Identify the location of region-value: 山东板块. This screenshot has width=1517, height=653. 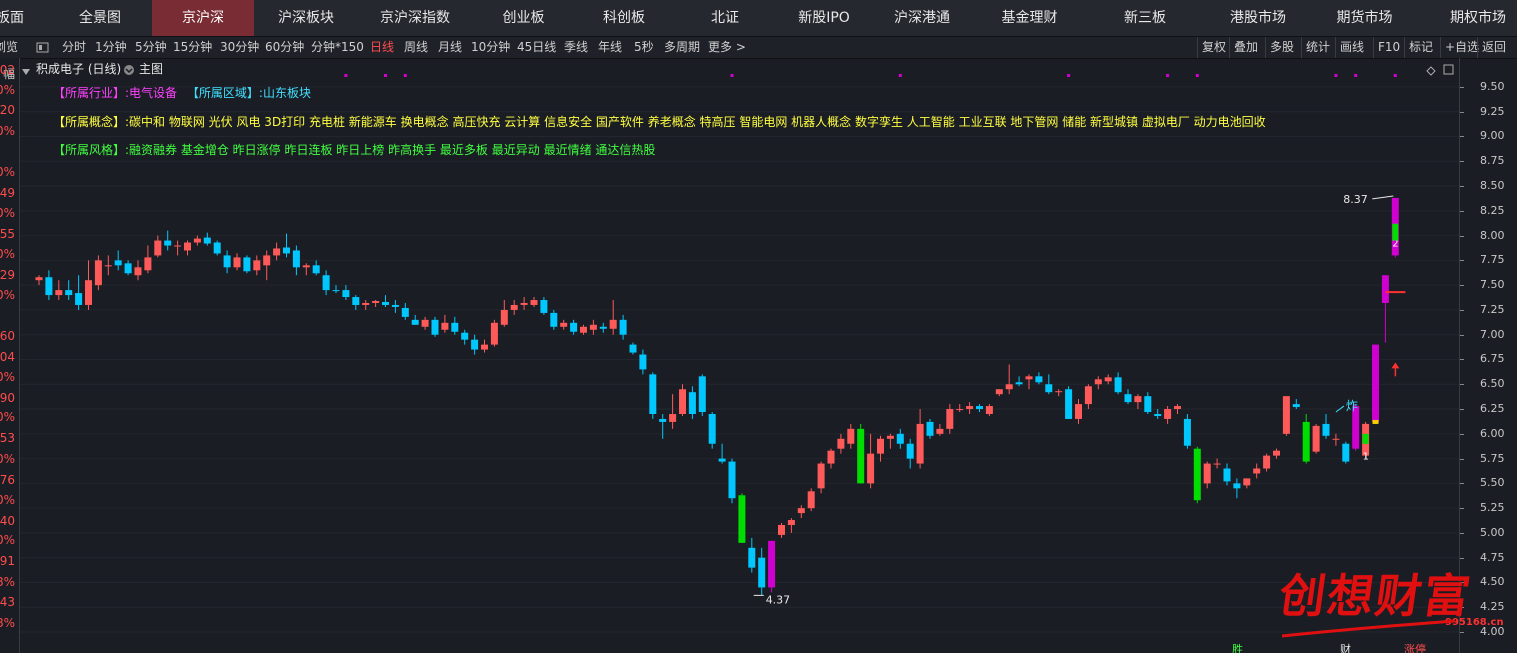
(287, 93).